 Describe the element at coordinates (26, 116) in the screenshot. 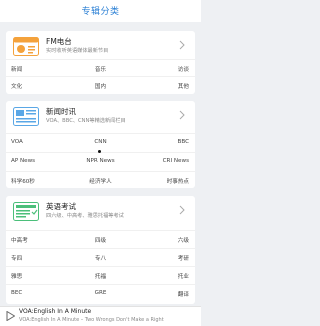

I see `news-icon` at that location.